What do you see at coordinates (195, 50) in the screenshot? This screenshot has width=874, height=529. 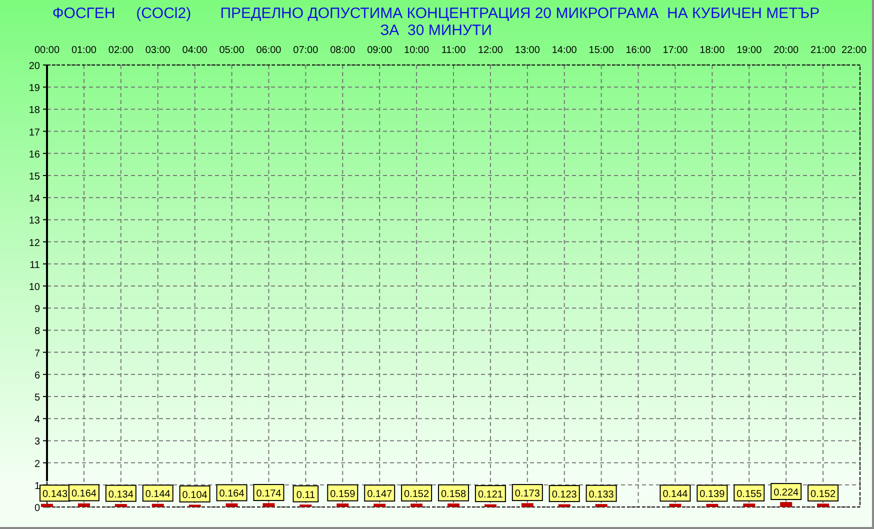 I see `x-tick-label: 04:00` at bounding box center [195, 50].